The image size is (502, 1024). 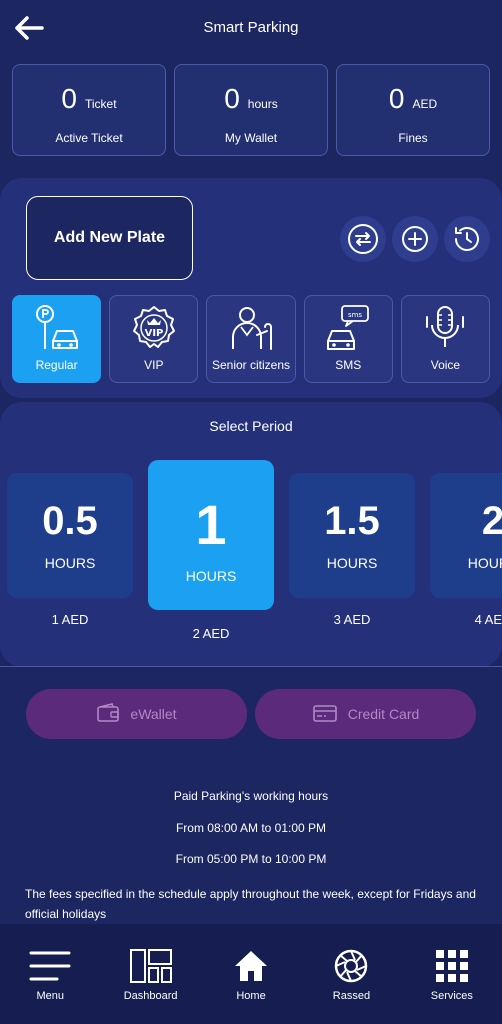 I want to click on header: Smart Parking, so click(x=251, y=28).